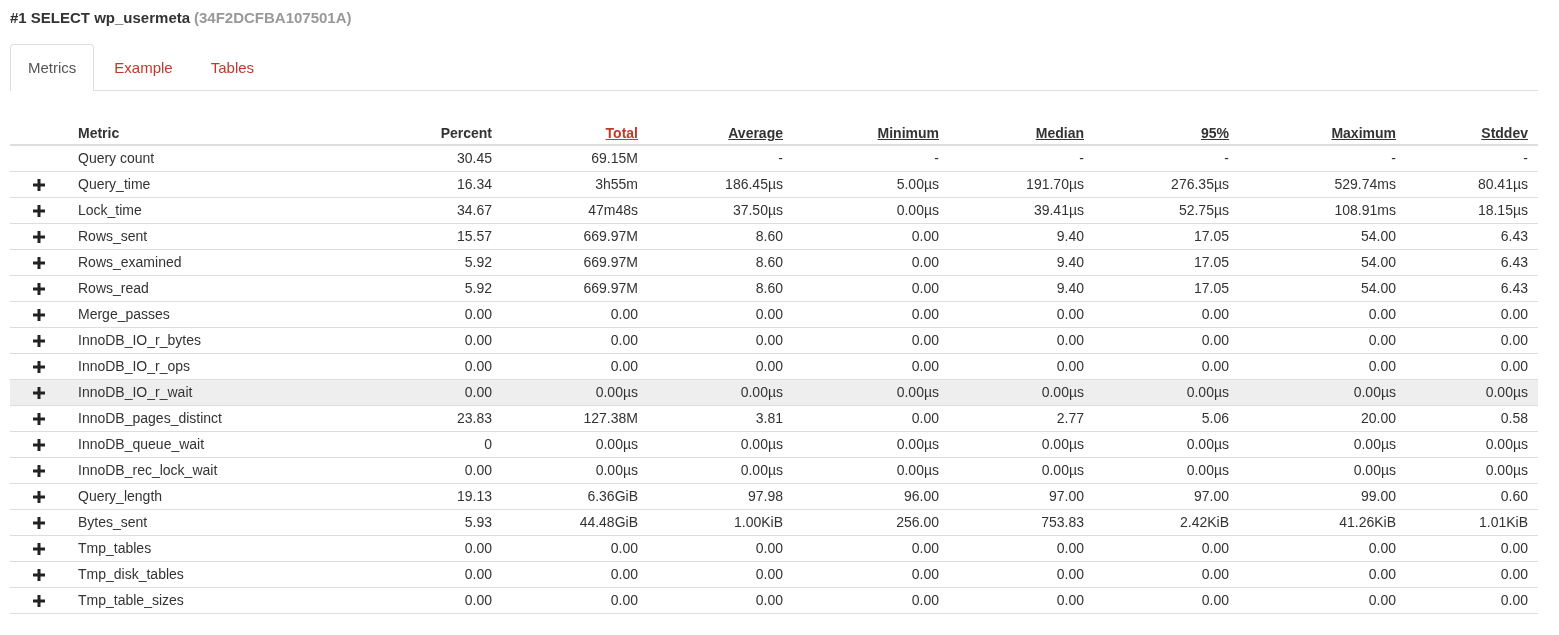 The image size is (1559, 635). What do you see at coordinates (474, 496) in the screenshot?
I see `metric-value: 19.13` at bounding box center [474, 496].